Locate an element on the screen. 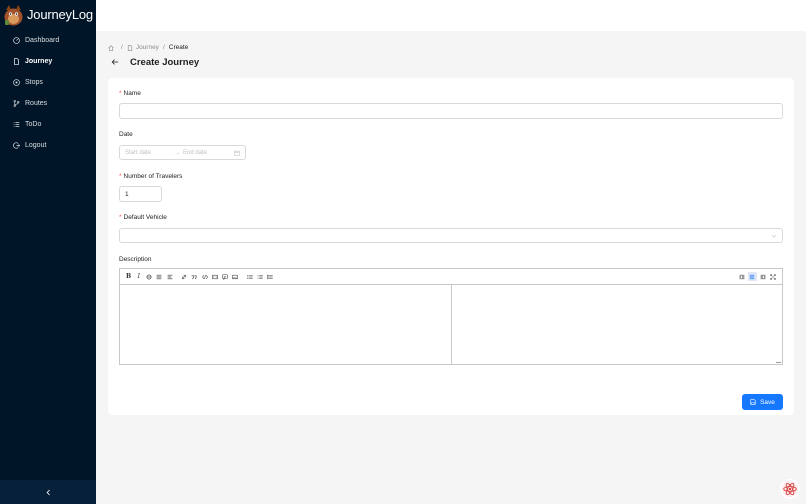 The width and height of the screenshot is (806, 504). list-icon is located at coordinates (16, 124).